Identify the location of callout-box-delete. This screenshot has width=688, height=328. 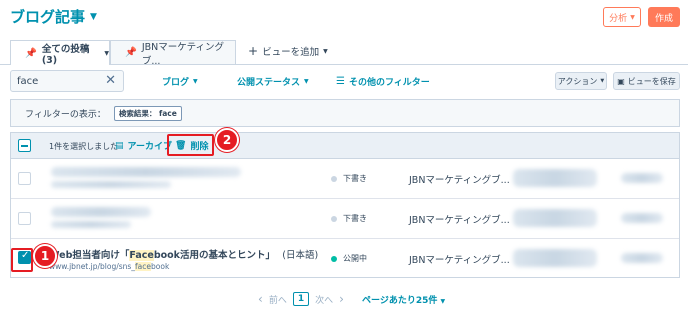
(190, 145).